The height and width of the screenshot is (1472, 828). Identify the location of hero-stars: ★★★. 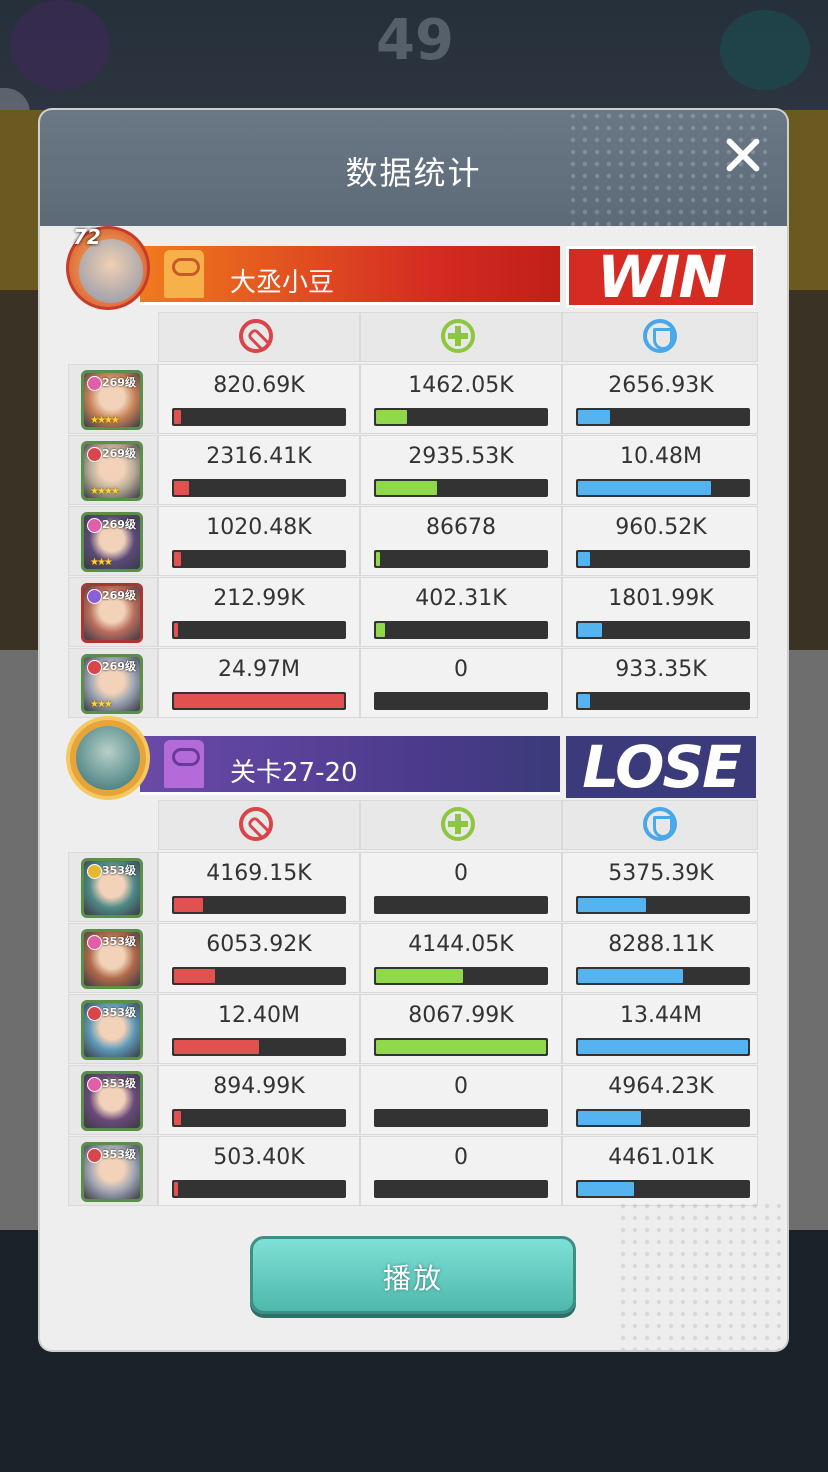
(101, 704).